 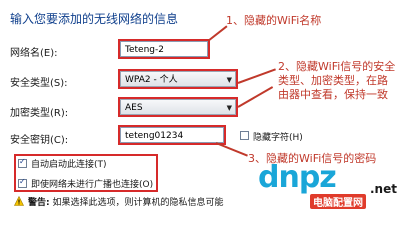 What do you see at coordinates (383, 189) in the screenshot?
I see `watermark-domain: .net` at bounding box center [383, 189].